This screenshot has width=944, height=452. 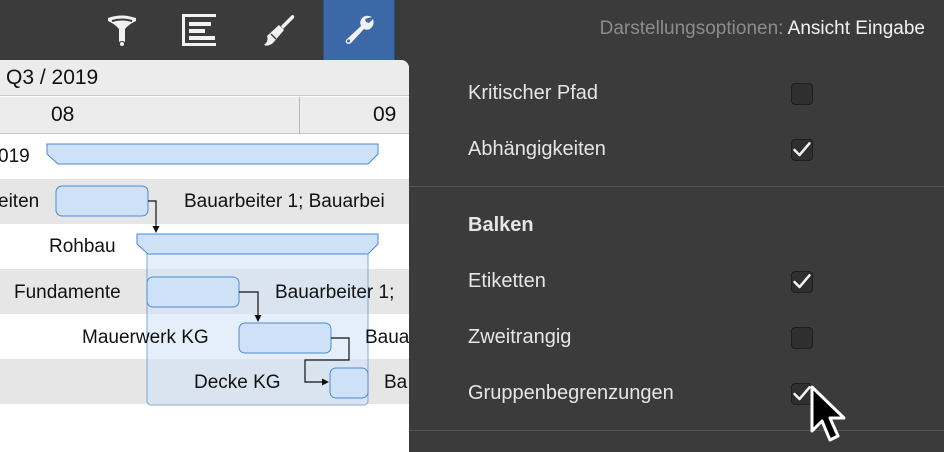 I want to click on wrench-icon, so click(x=359, y=29).